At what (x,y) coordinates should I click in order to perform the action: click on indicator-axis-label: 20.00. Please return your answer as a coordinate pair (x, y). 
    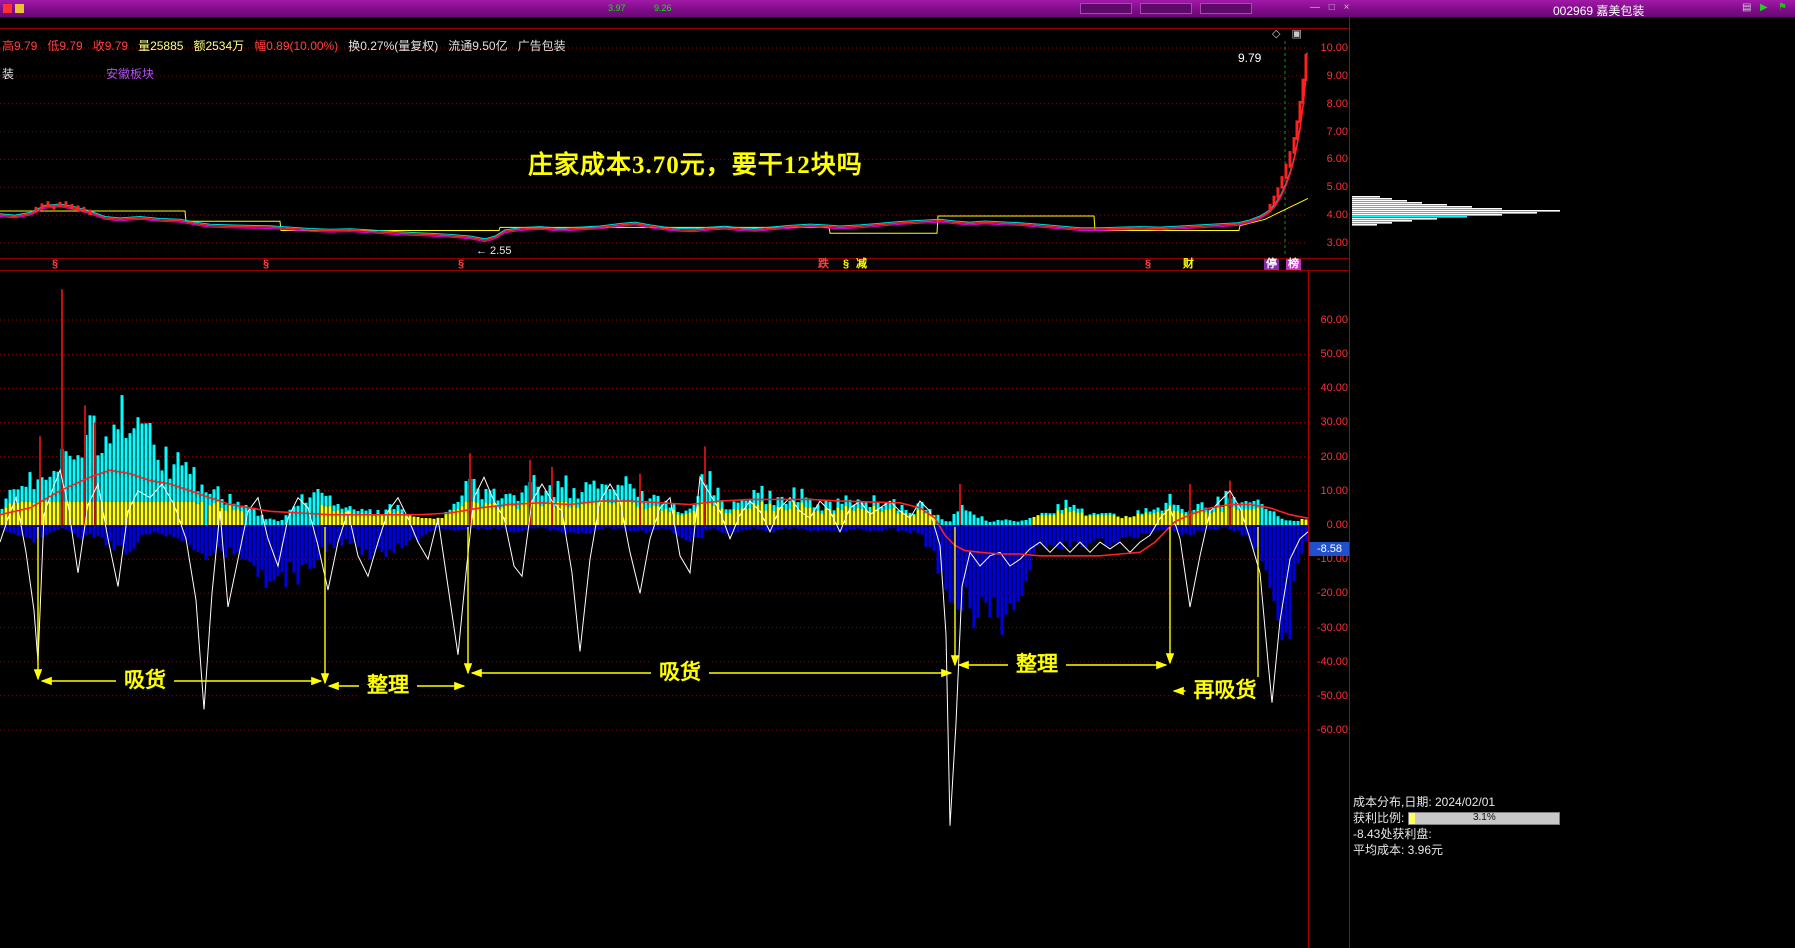
    Looking at the image, I should click on (1334, 457).